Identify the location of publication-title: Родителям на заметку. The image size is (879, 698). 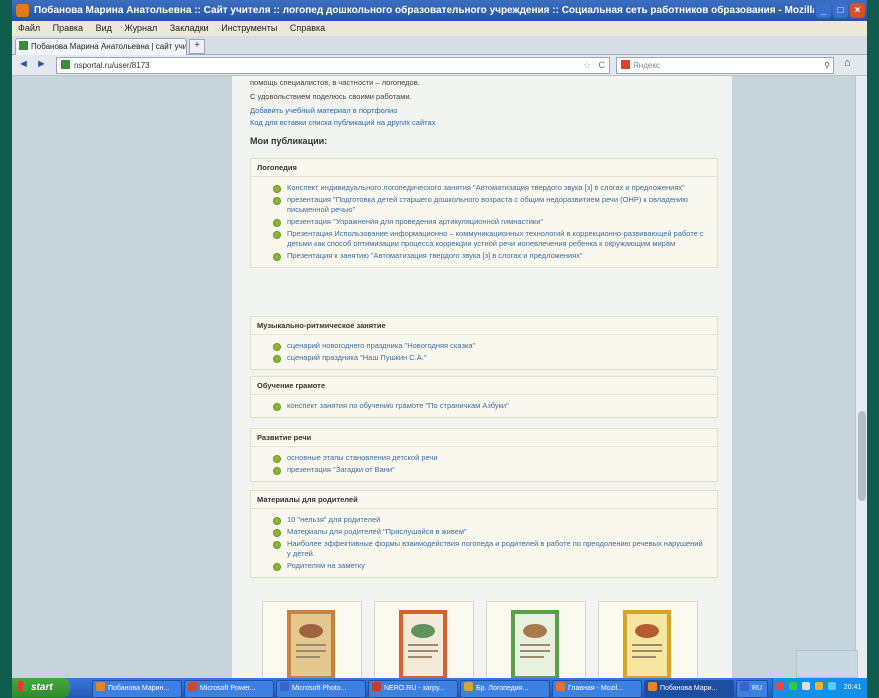
(326, 565).